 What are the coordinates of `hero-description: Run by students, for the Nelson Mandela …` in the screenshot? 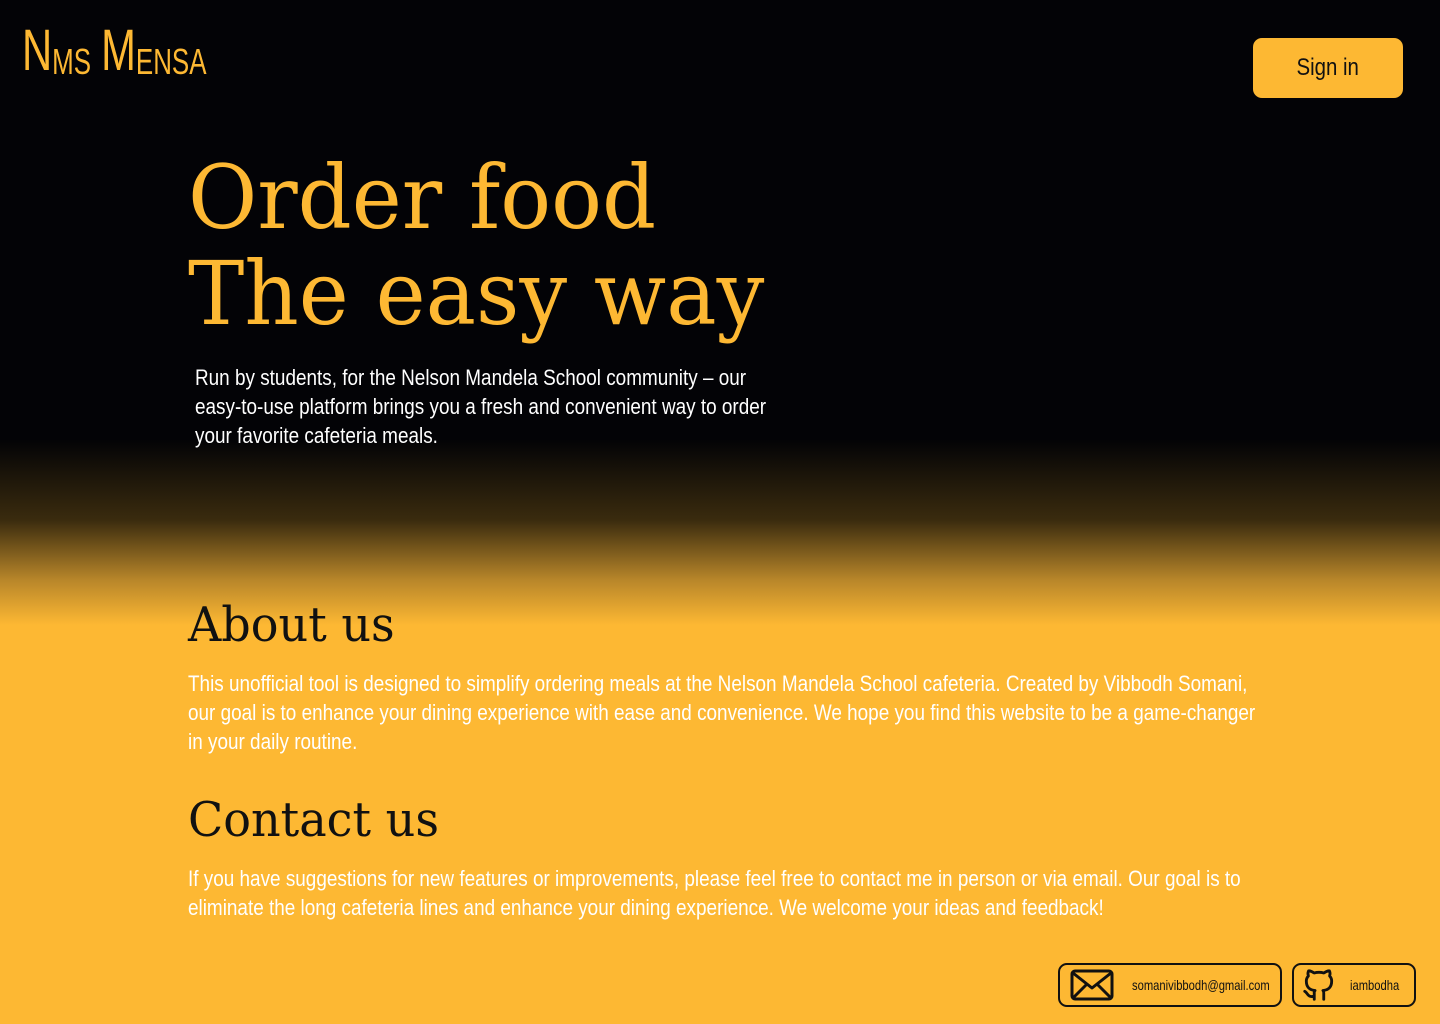 It's located at (481, 406).